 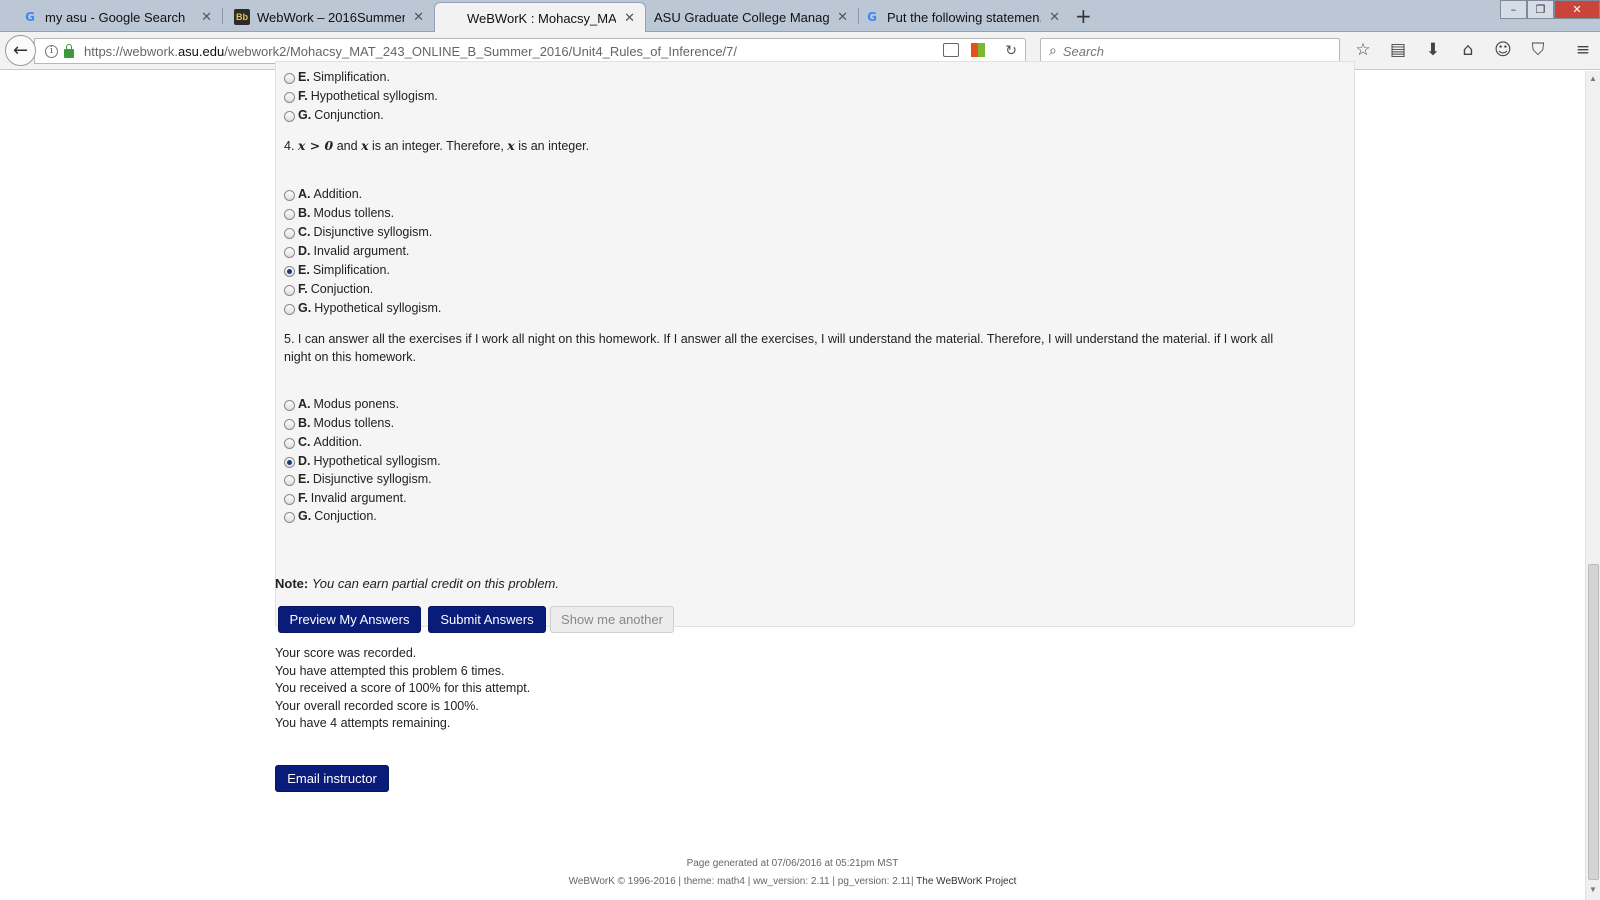 I want to click on q4-option-a: A. Addition., so click(x=323, y=194).